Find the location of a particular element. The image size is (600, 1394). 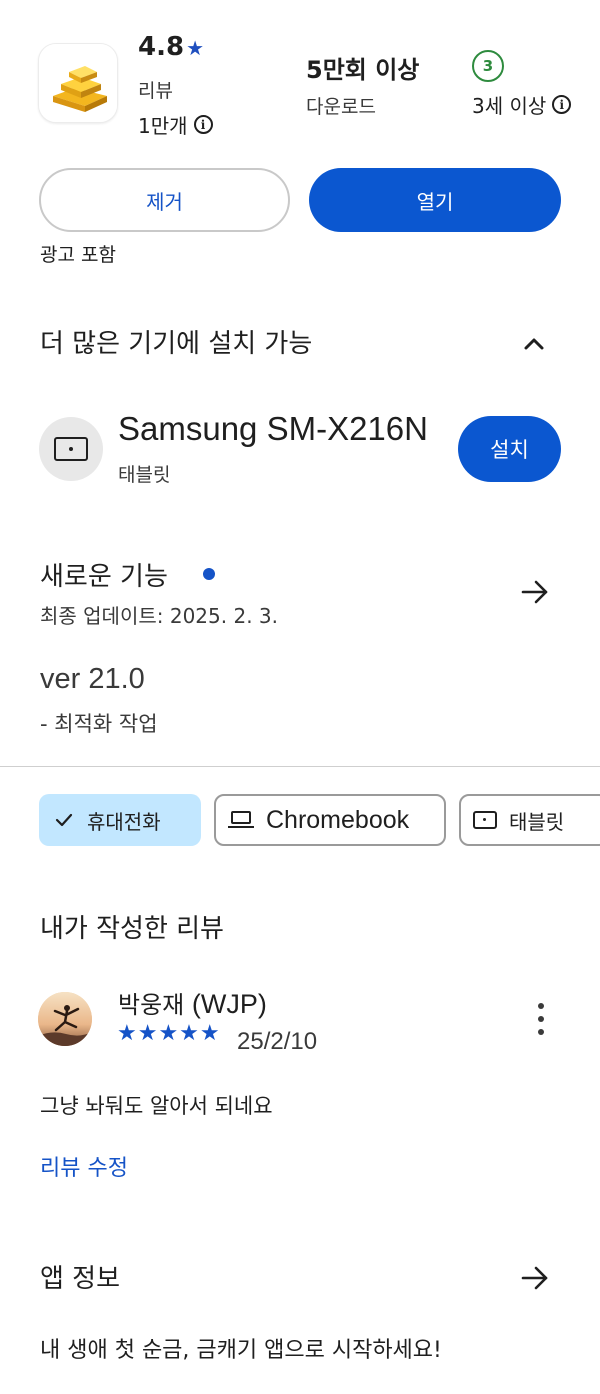

age-rating-badge: 3 is located at coordinates (488, 66).